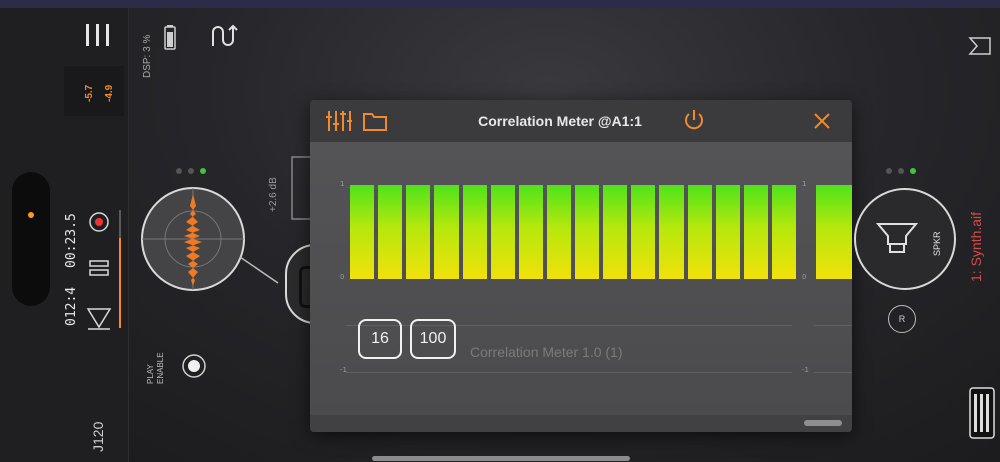 This screenshot has width=1000, height=462. I want to click on gain-bracket, so click(300, 188).